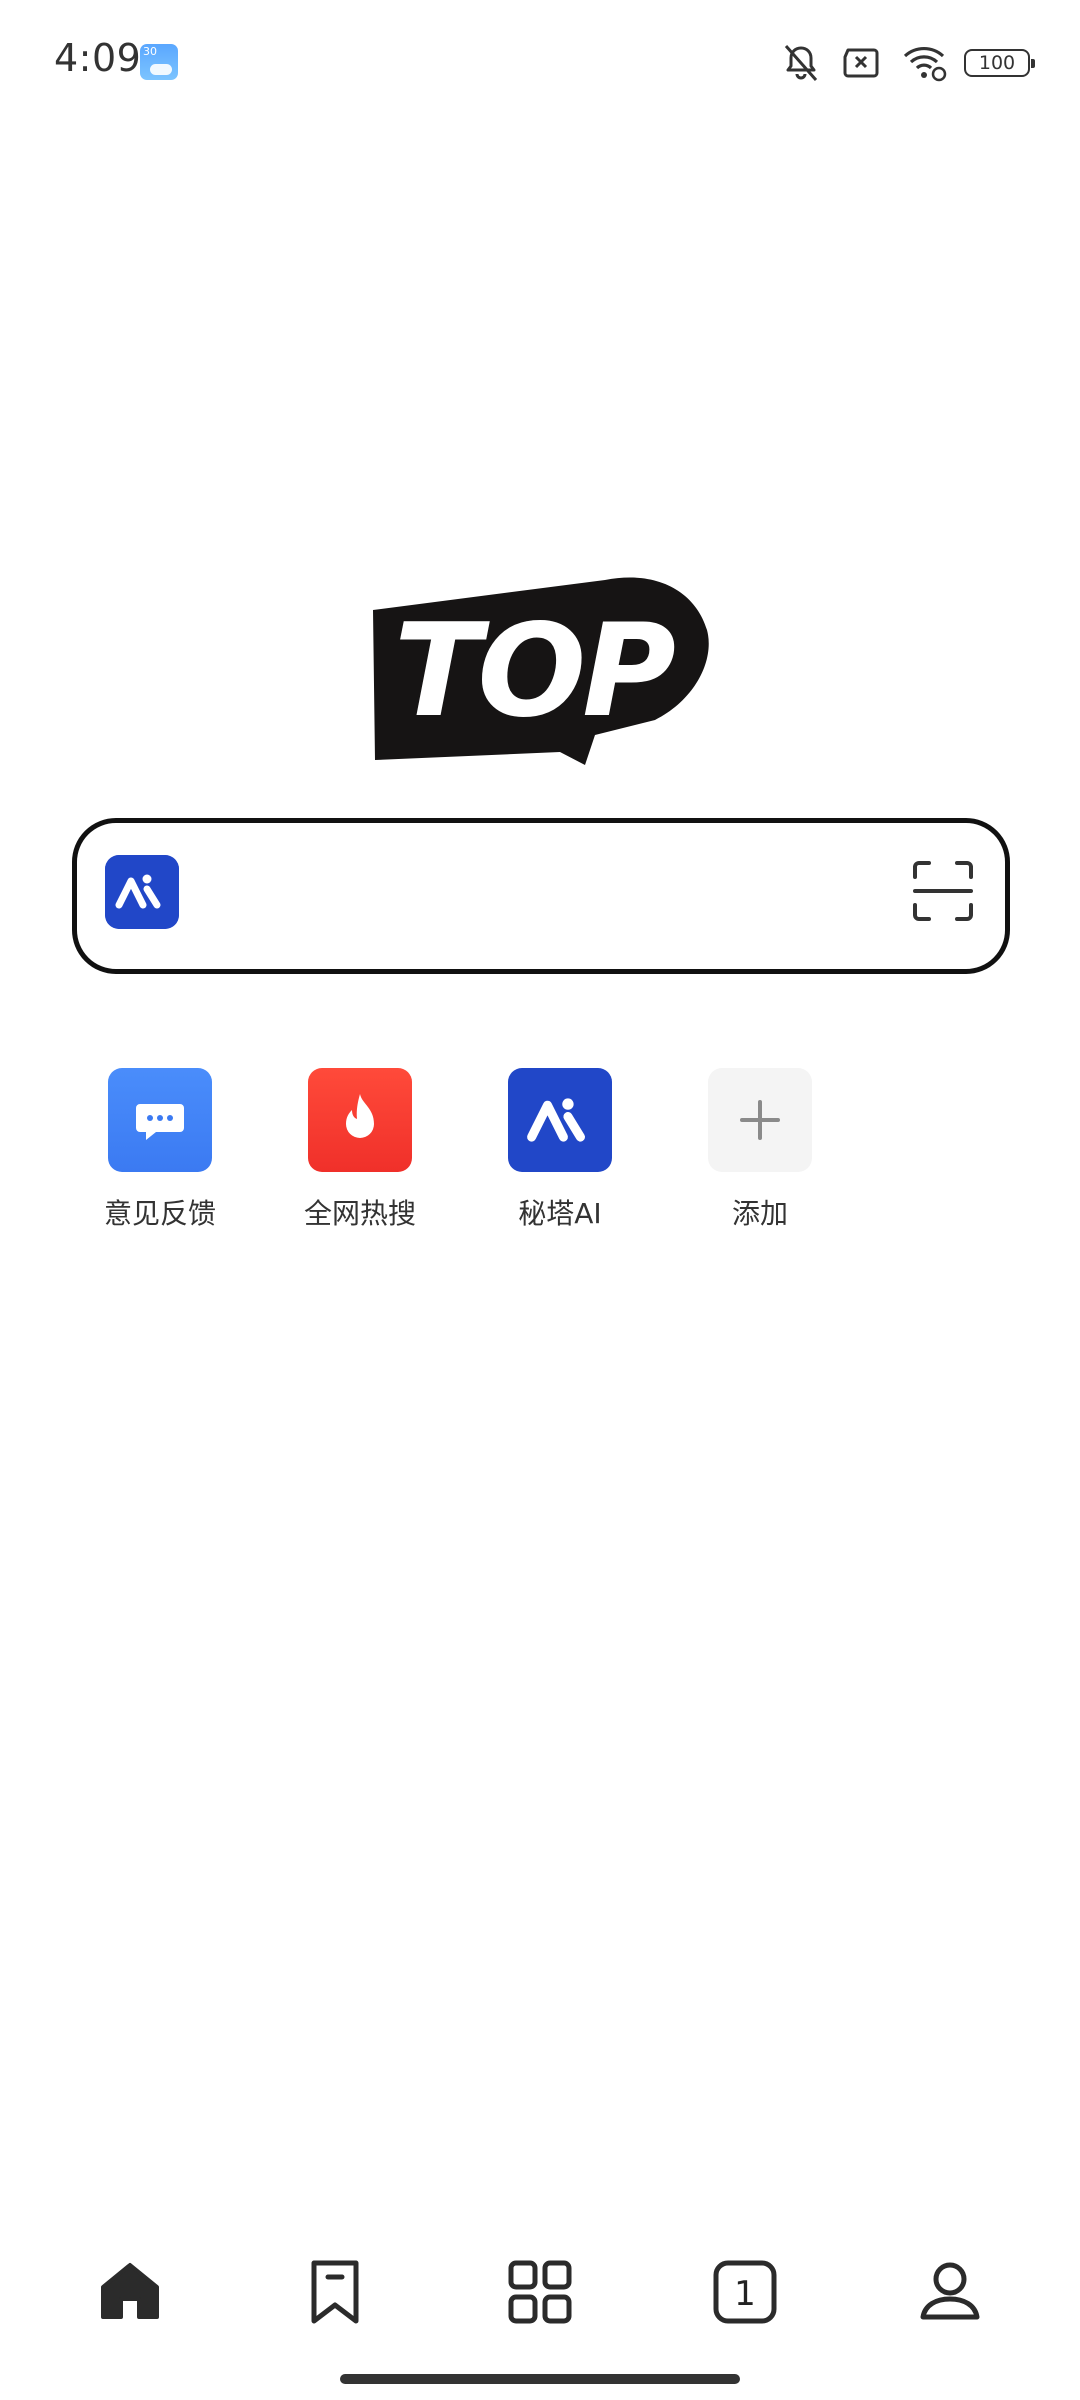 The height and width of the screenshot is (2400, 1080). I want to click on profile-icon, so click(950, 2291).